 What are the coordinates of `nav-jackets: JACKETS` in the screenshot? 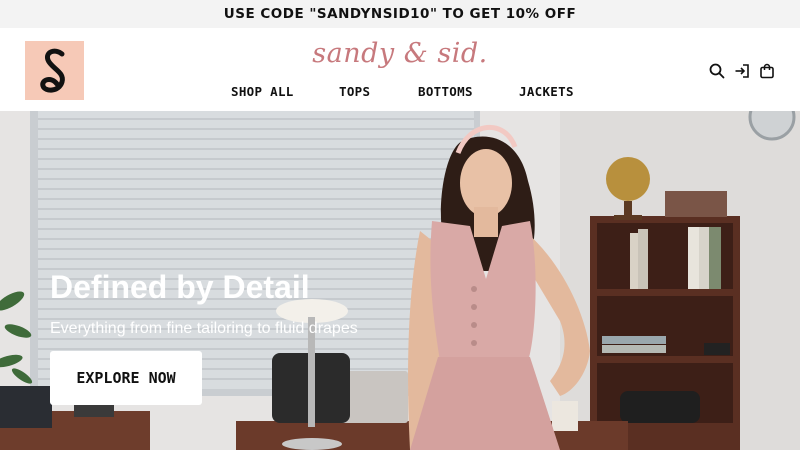 It's located at (546, 91).